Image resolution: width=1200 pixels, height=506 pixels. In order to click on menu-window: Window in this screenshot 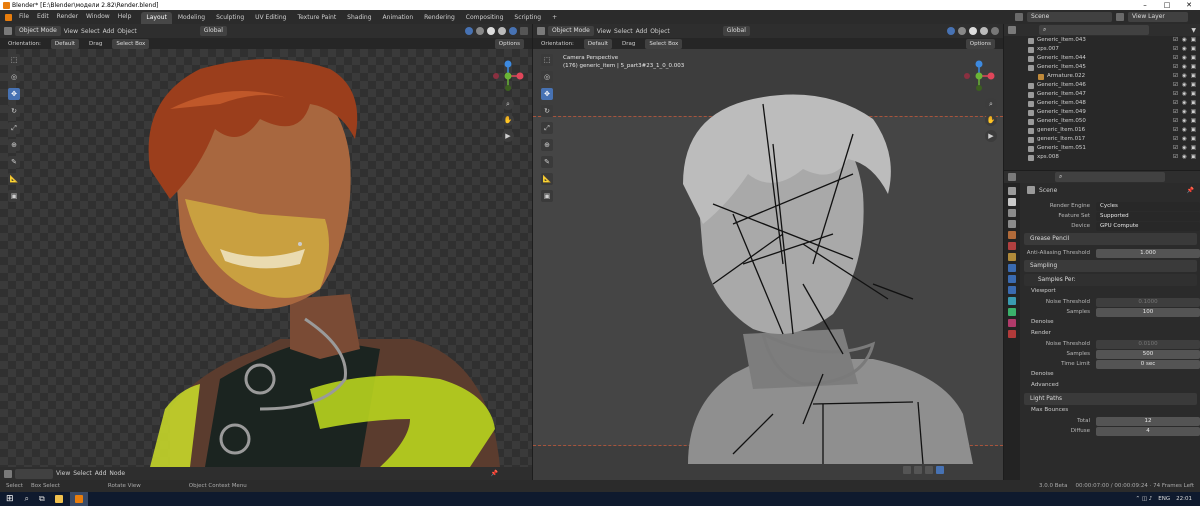, I will do `click(98, 17)`.